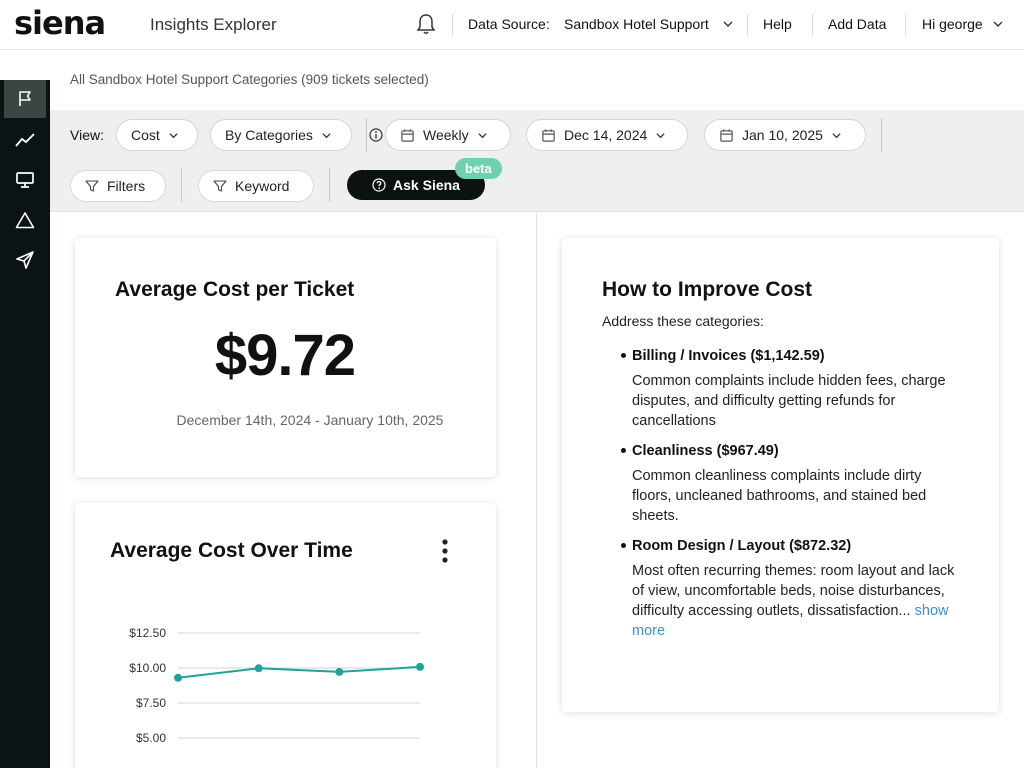 The image size is (1024, 768). What do you see at coordinates (376, 135) in the screenshot?
I see `info-icon` at bounding box center [376, 135].